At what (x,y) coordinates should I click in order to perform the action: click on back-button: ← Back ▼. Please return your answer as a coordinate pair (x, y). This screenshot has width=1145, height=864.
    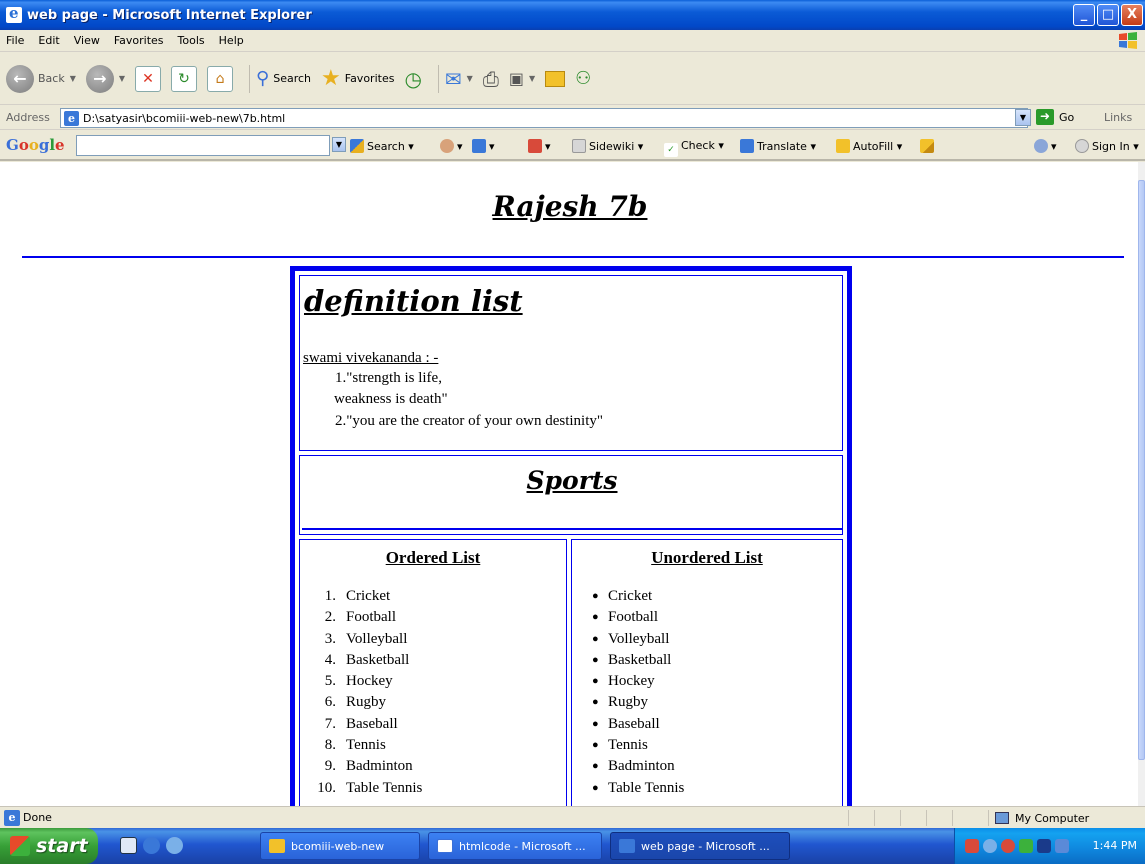
    Looking at the image, I should click on (41, 78).